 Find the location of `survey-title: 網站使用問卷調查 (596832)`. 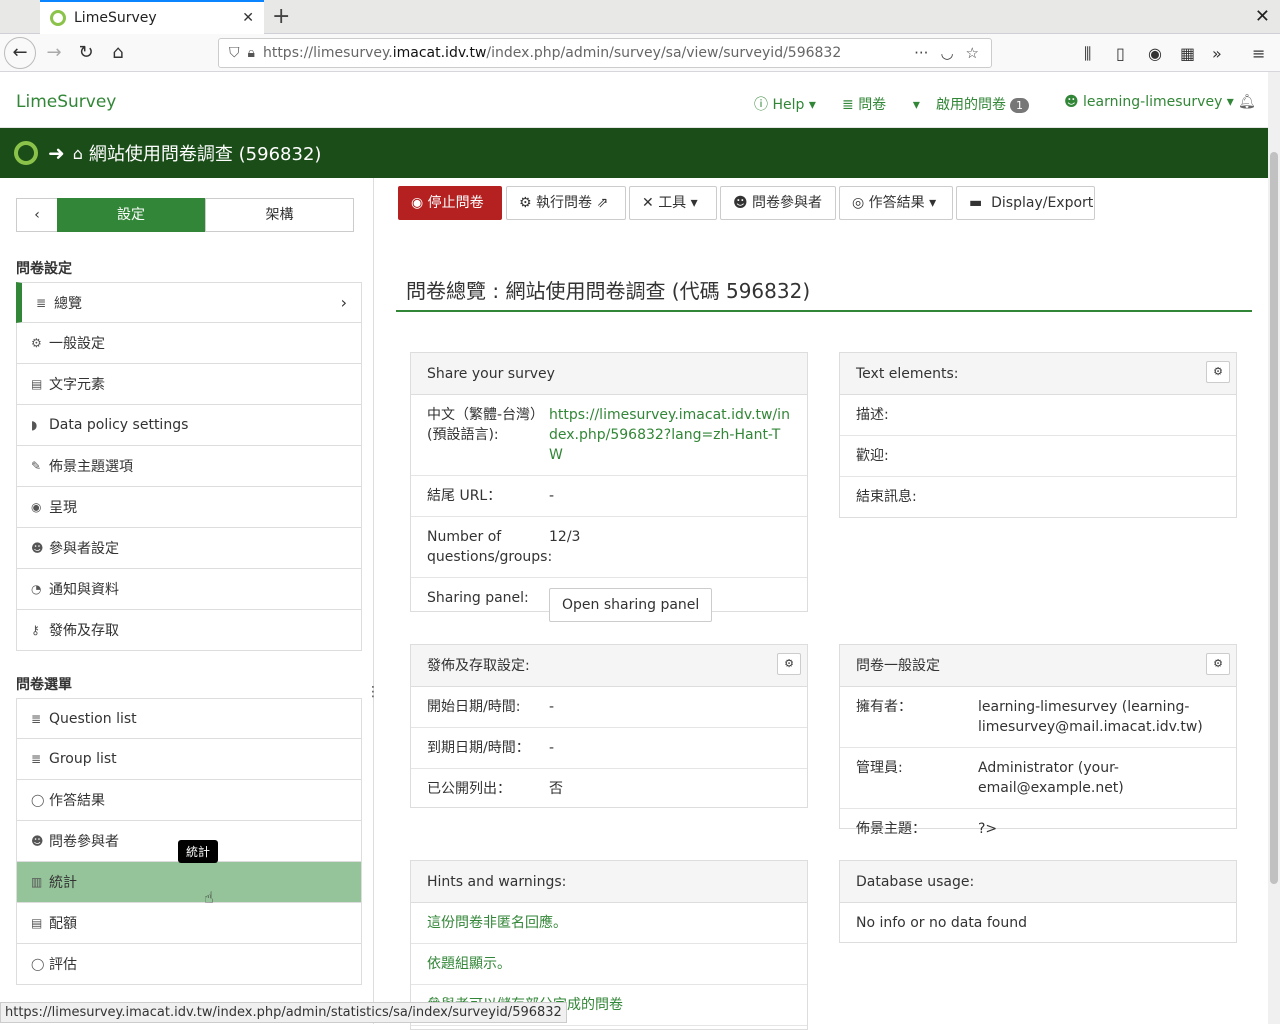

survey-title: 網站使用問卷調查 (596832) is located at coordinates (205, 153).